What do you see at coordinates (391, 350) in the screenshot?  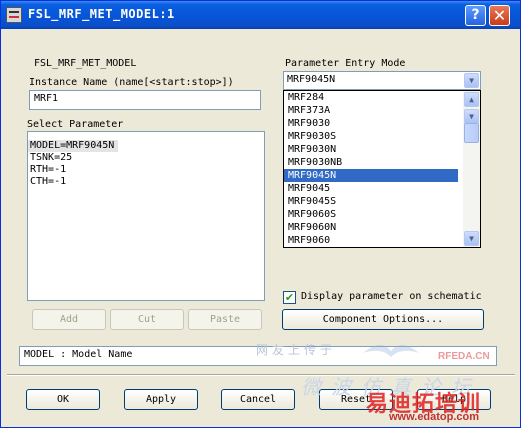 I see `bird-watermark-icon` at bounding box center [391, 350].